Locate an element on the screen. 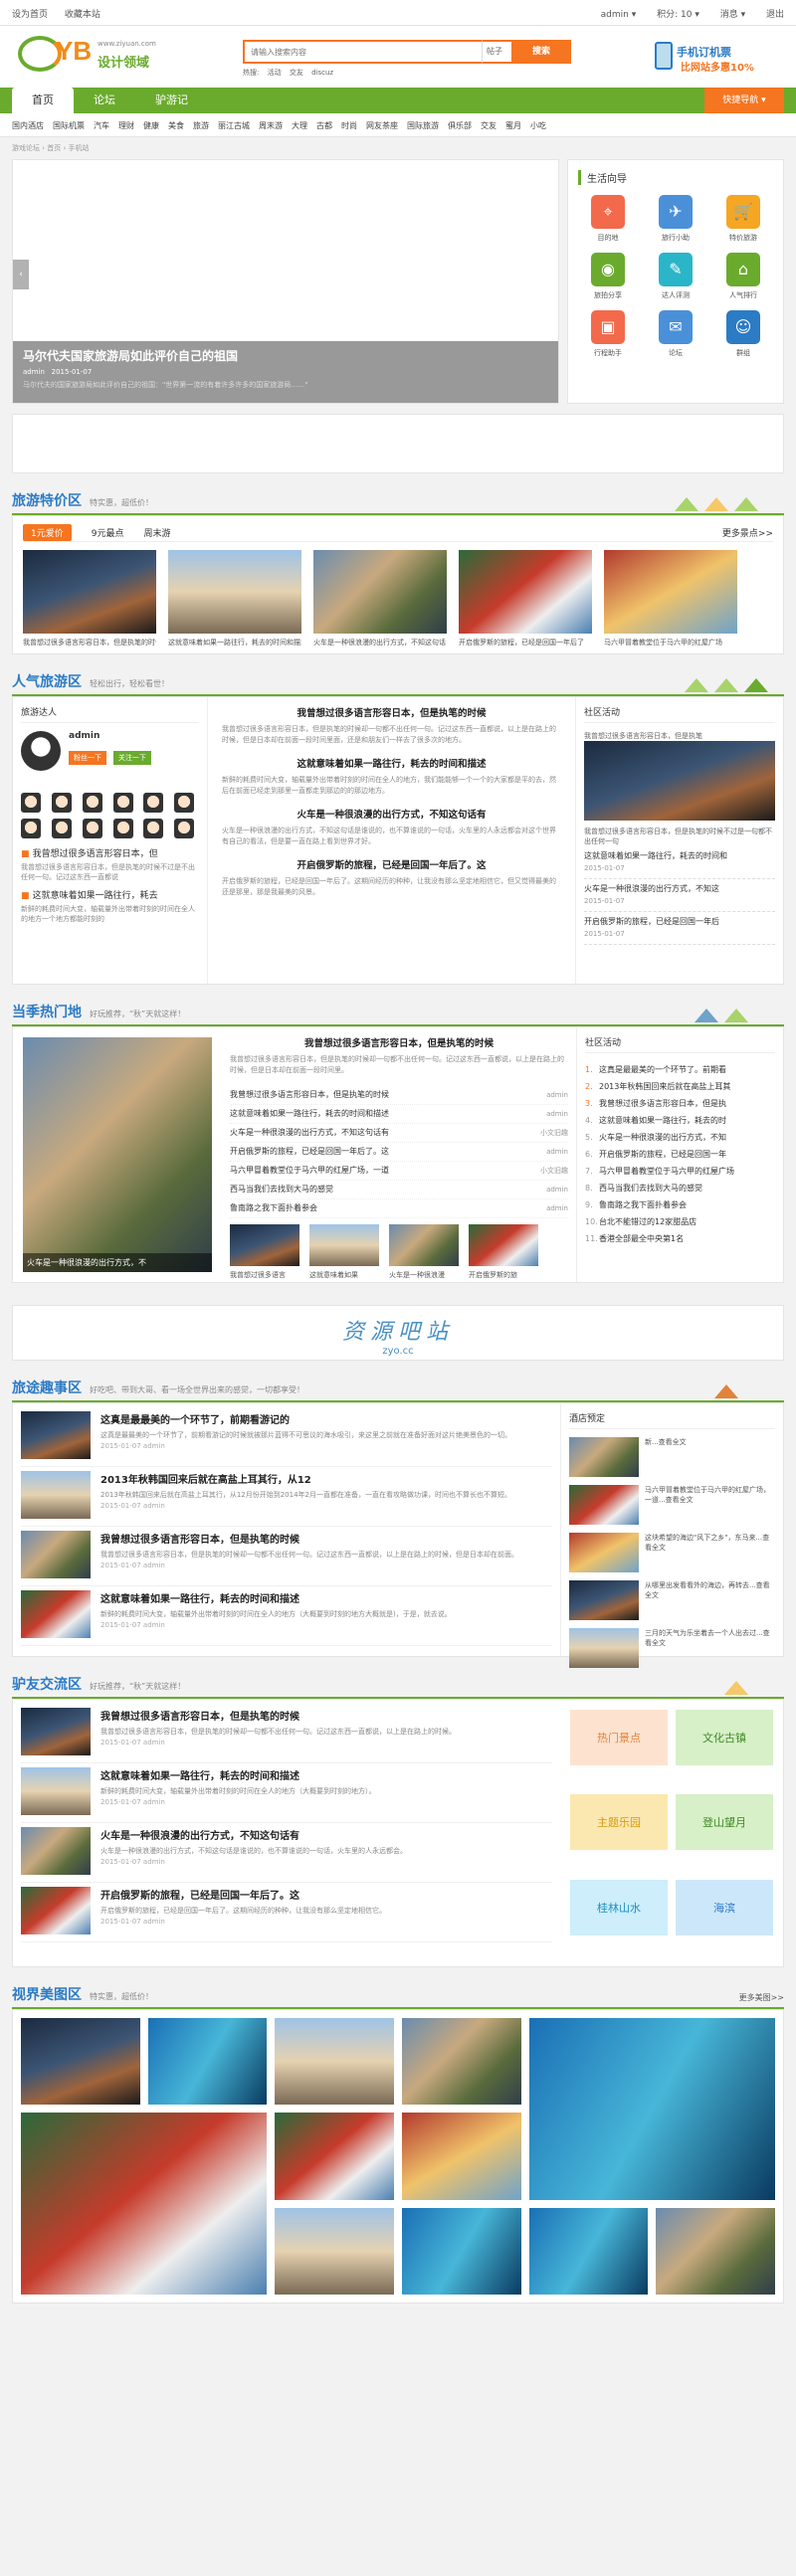 The height and width of the screenshot is (2576, 796). deal-card: 开启俄罗斯的旅程，已经是回国一年后了 is located at coordinates (525, 599).